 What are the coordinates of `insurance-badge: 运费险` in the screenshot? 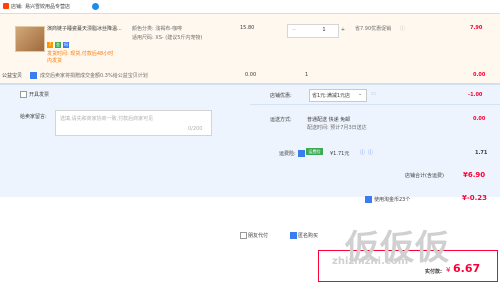 It's located at (314, 151).